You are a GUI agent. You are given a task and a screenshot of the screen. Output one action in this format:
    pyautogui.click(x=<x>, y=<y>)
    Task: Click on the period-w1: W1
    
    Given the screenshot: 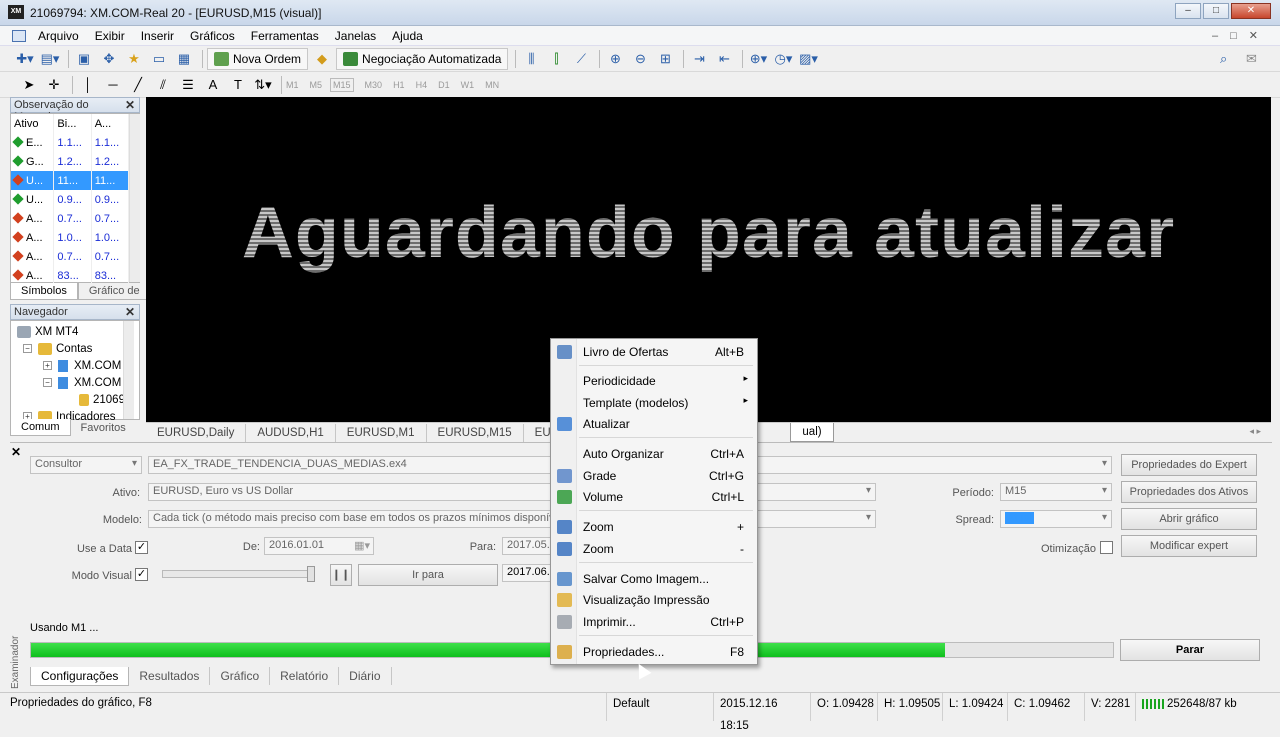 What is the action you would take?
    pyautogui.click(x=468, y=85)
    